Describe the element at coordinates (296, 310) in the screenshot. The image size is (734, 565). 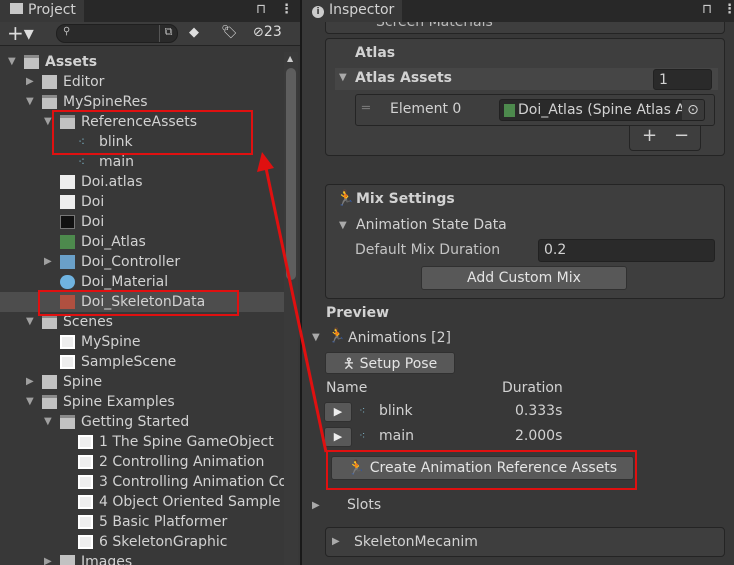
I see `annotation-arrow-line` at that location.